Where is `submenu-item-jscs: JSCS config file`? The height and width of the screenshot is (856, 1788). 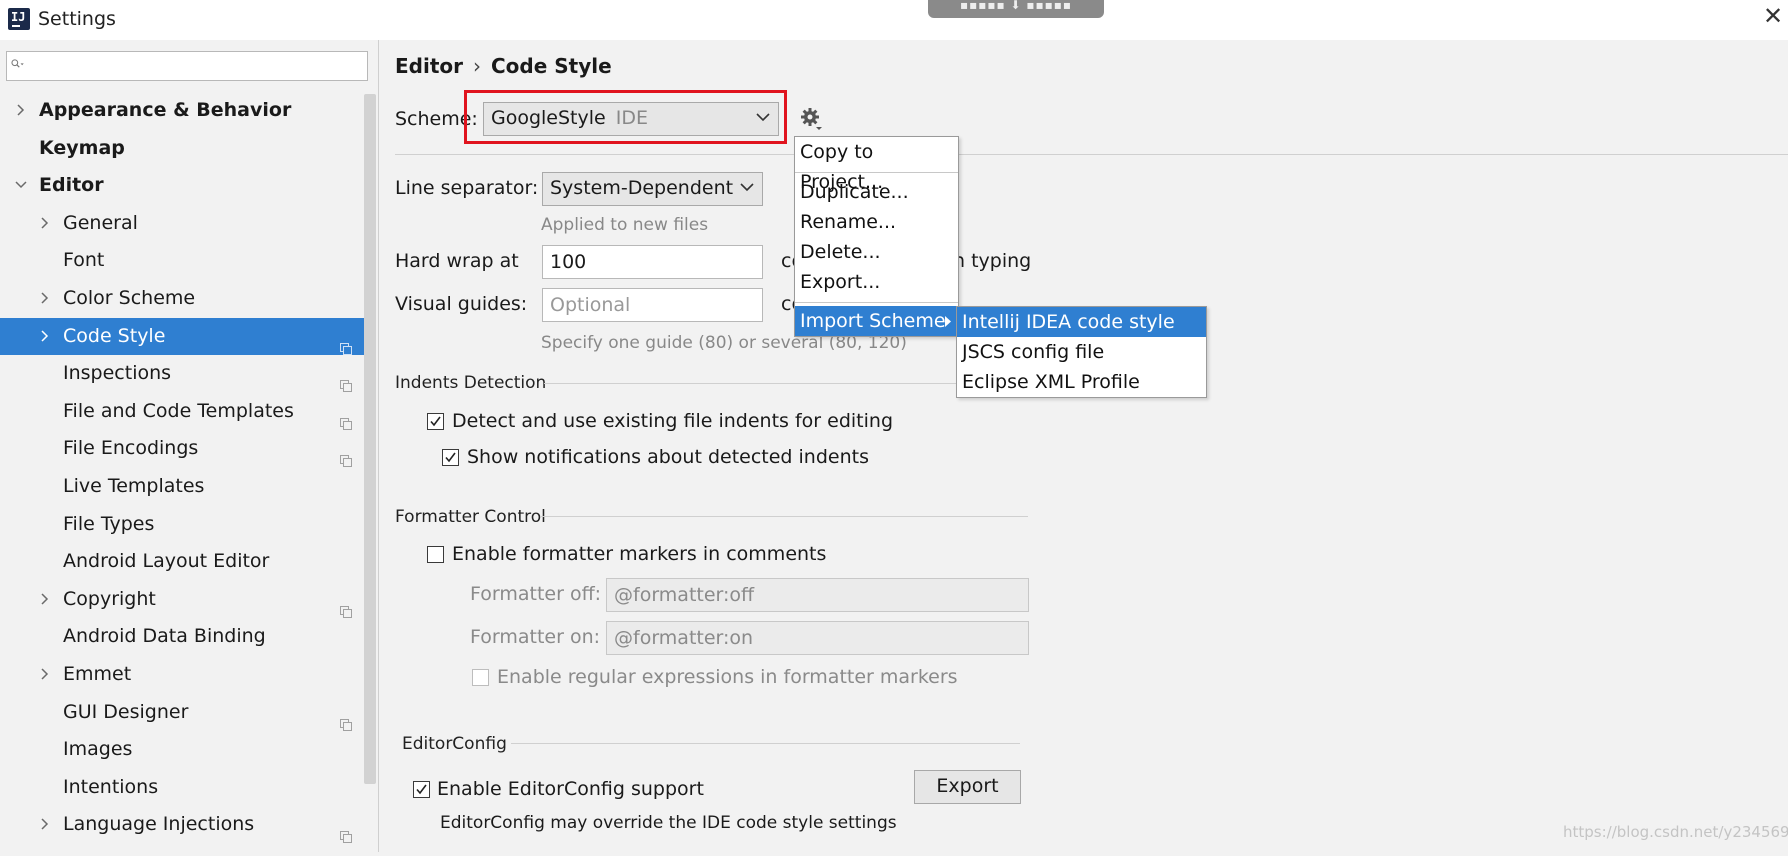 submenu-item-jscs: JSCS config file is located at coordinates (1081, 352).